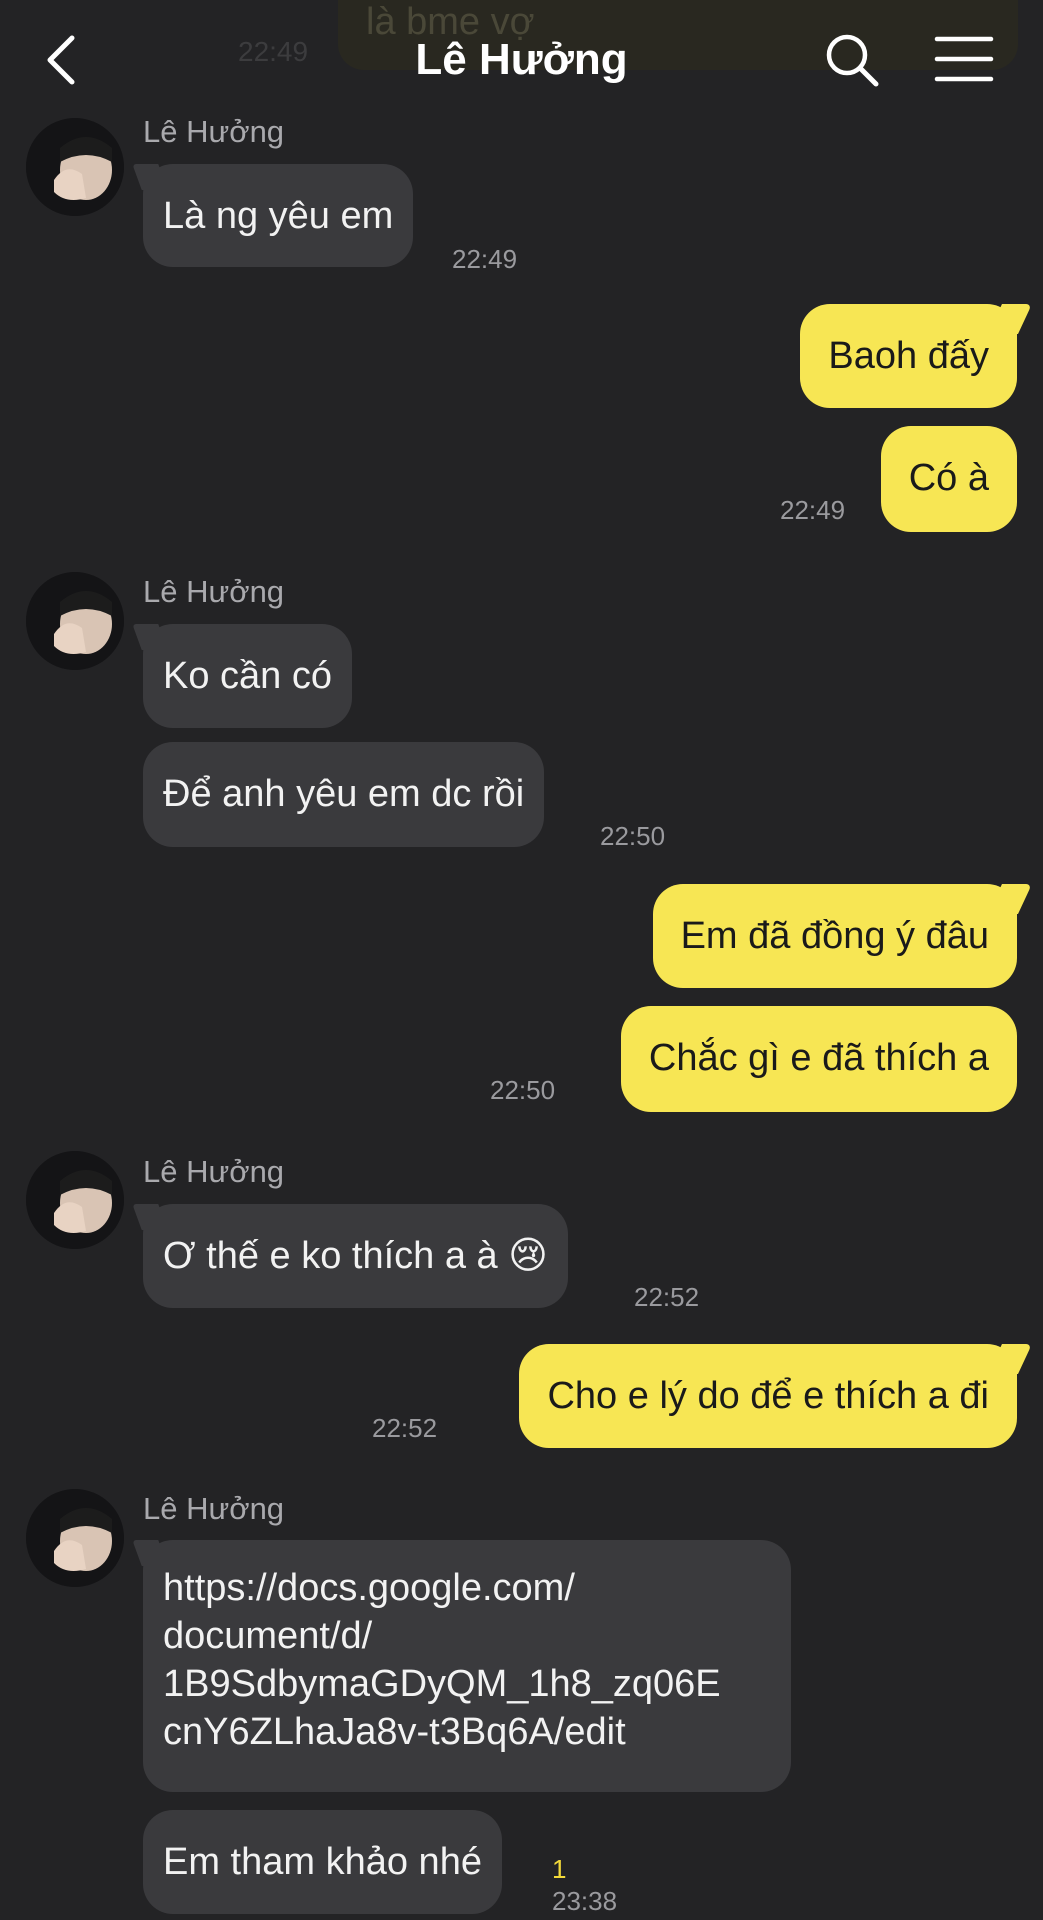 The image size is (1043, 1920). I want to click on message-bubble: Để anh yêu em dc rồi, so click(344, 794).